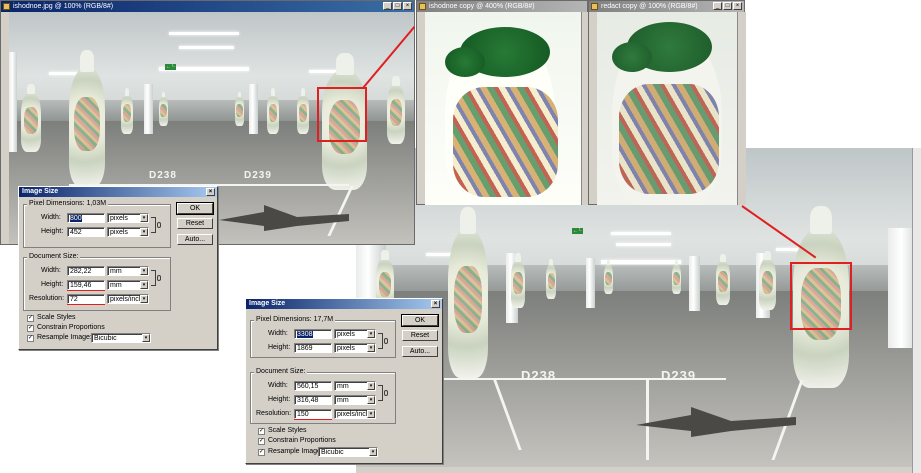 Image resolution: width=921 pixels, height=473 pixels. What do you see at coordinates (163, 175) in the screenshot?
I see `parking-number: D238` at bounding box center [163, 175].